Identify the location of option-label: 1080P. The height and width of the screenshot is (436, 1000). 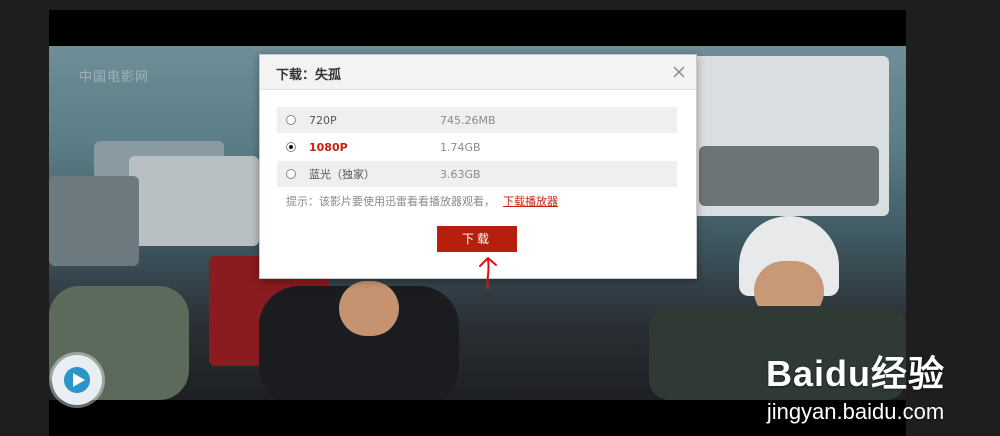
(328, 147).